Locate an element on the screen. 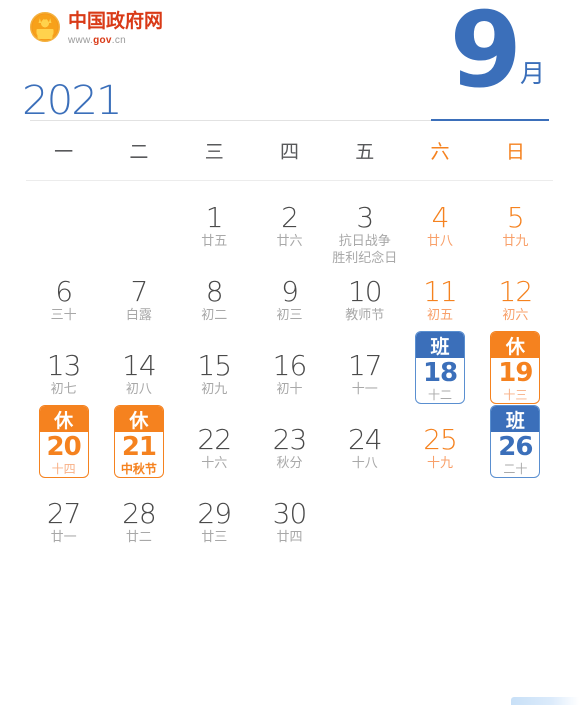  calendar-day-1: 1 廿五 is located at coordinates (214, 236).